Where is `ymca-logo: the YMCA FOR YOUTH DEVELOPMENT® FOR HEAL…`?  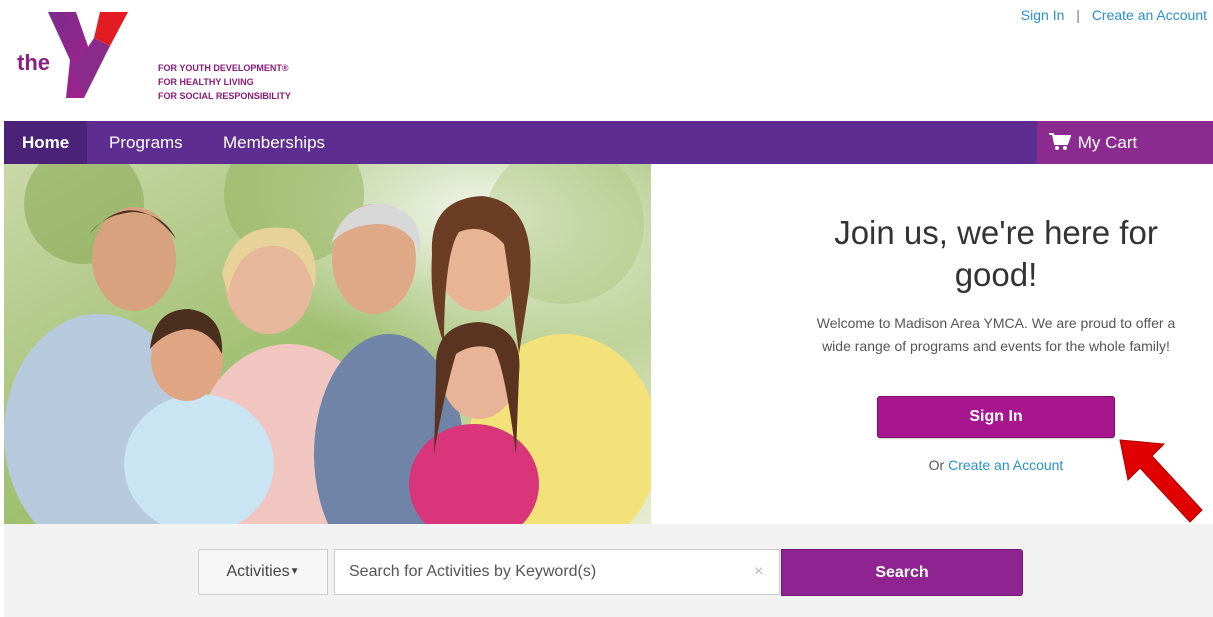 ymca-logo: the YMCA FOR YOUTH DEVELOPMENT® FOR HEAL… is located at coordinates (164, 58).